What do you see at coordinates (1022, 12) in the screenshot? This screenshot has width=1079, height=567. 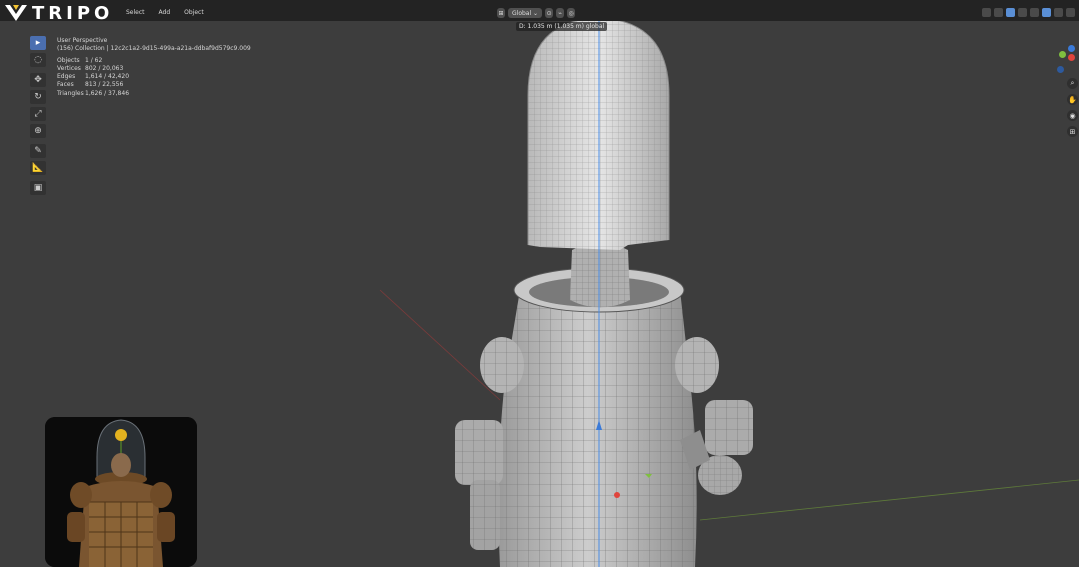 I see `xray-icon` at bounding box center [1022, 12].